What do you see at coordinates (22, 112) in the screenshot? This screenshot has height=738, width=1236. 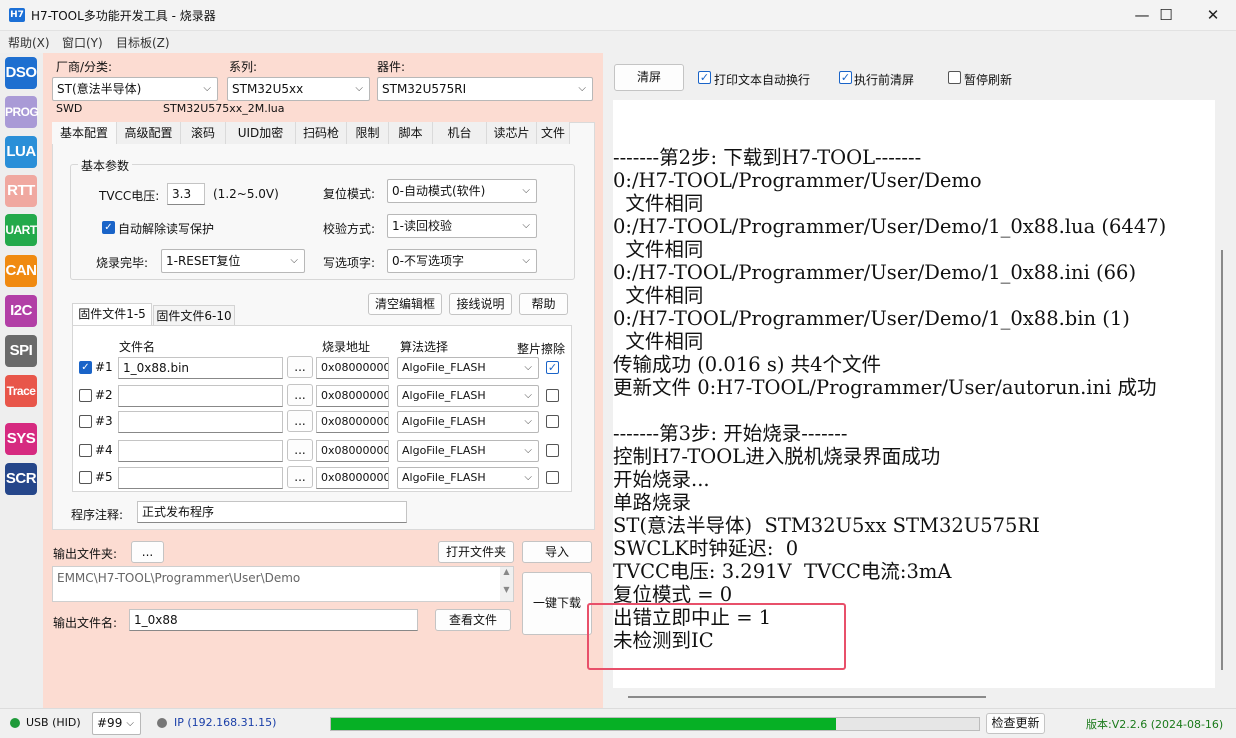 I see `module-prog-button: PROG` at bounding box center [22, 112].